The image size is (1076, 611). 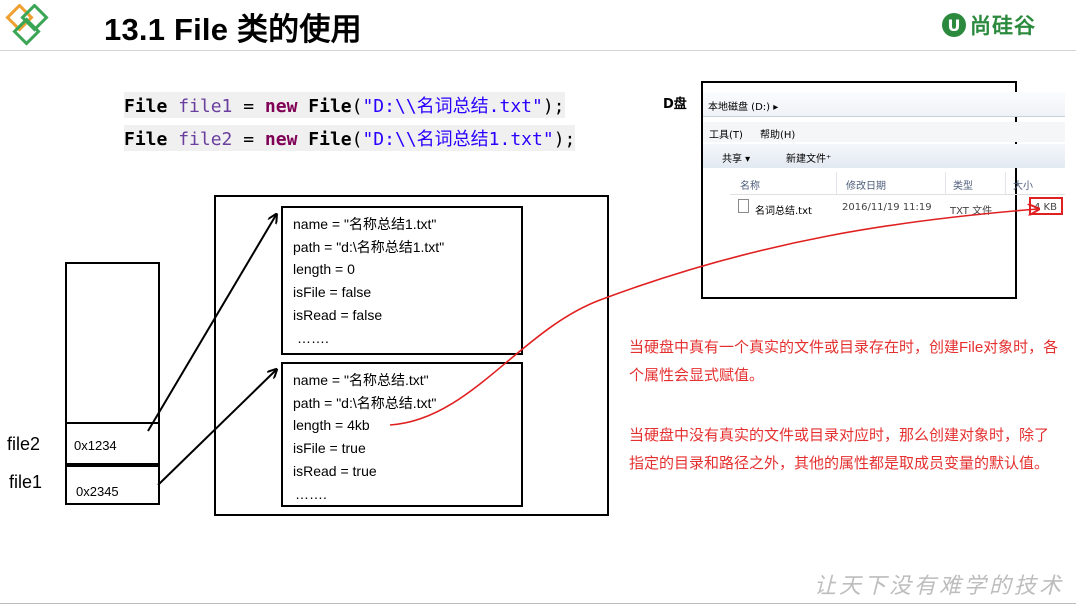 I want to click on footer-slogan: 让天下没有难学的技术, so click(x=939, y=586).